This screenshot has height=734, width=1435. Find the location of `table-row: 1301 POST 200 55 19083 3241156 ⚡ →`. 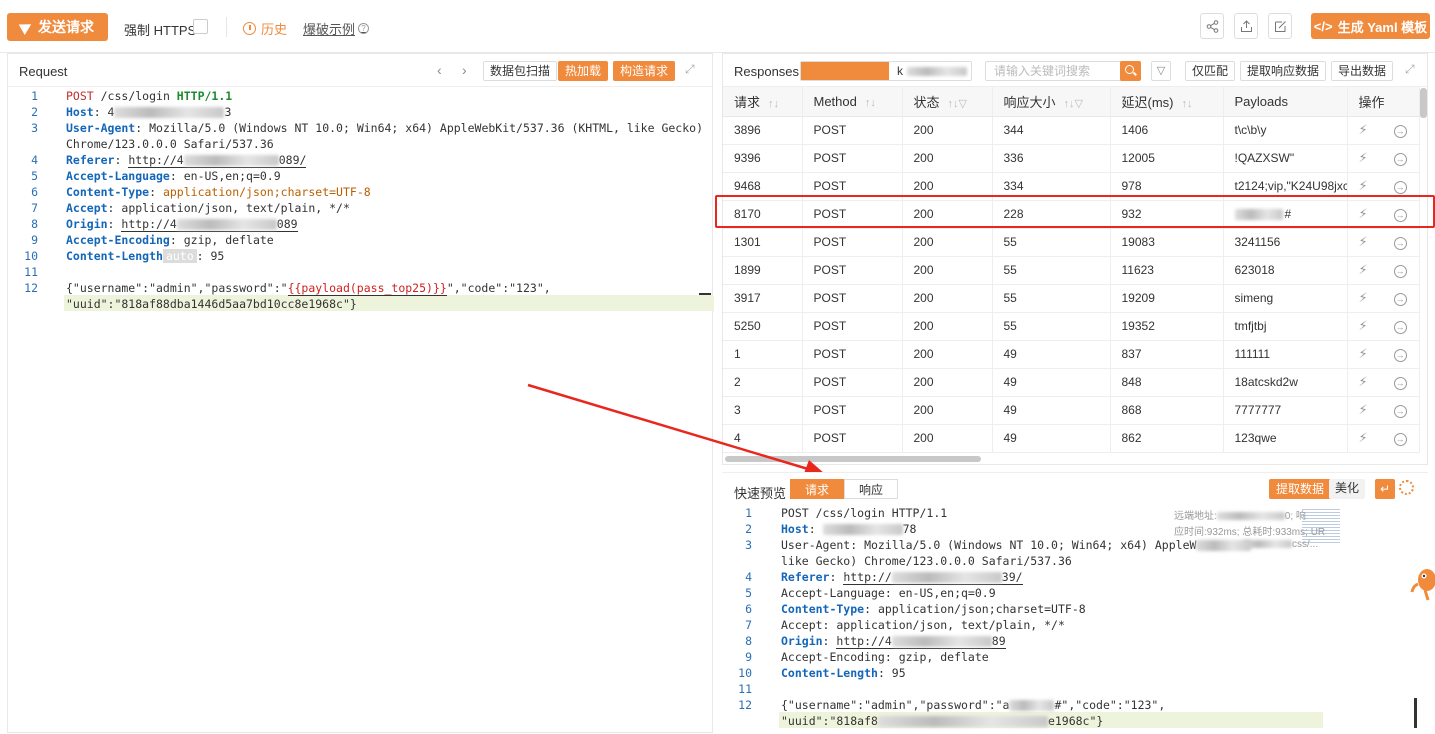

table-row: 1301 POST 200 55 19083 3241156 ⚡ → is located at coordinates (1071, 242).